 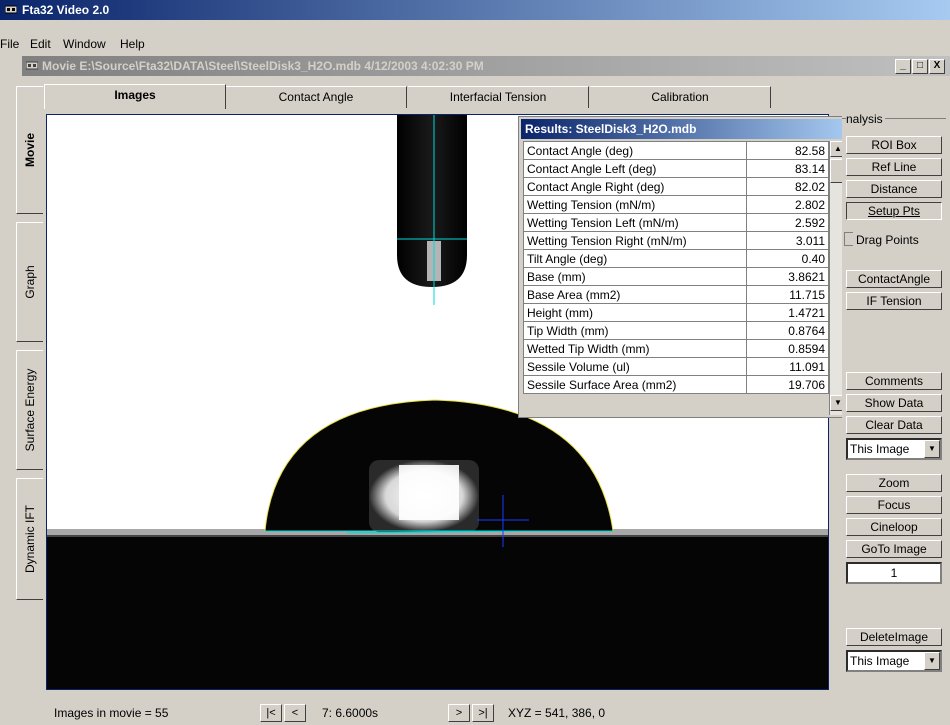 I want to click on result-value: 82.02, so click(x=787, y=186).